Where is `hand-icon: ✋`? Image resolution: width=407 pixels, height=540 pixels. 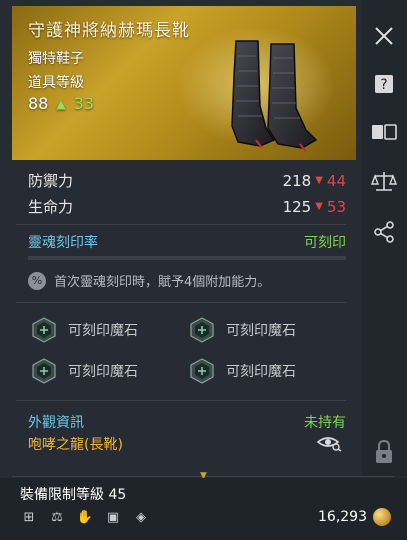 hand-icon: ✋ is located at coordinates (85, 517).